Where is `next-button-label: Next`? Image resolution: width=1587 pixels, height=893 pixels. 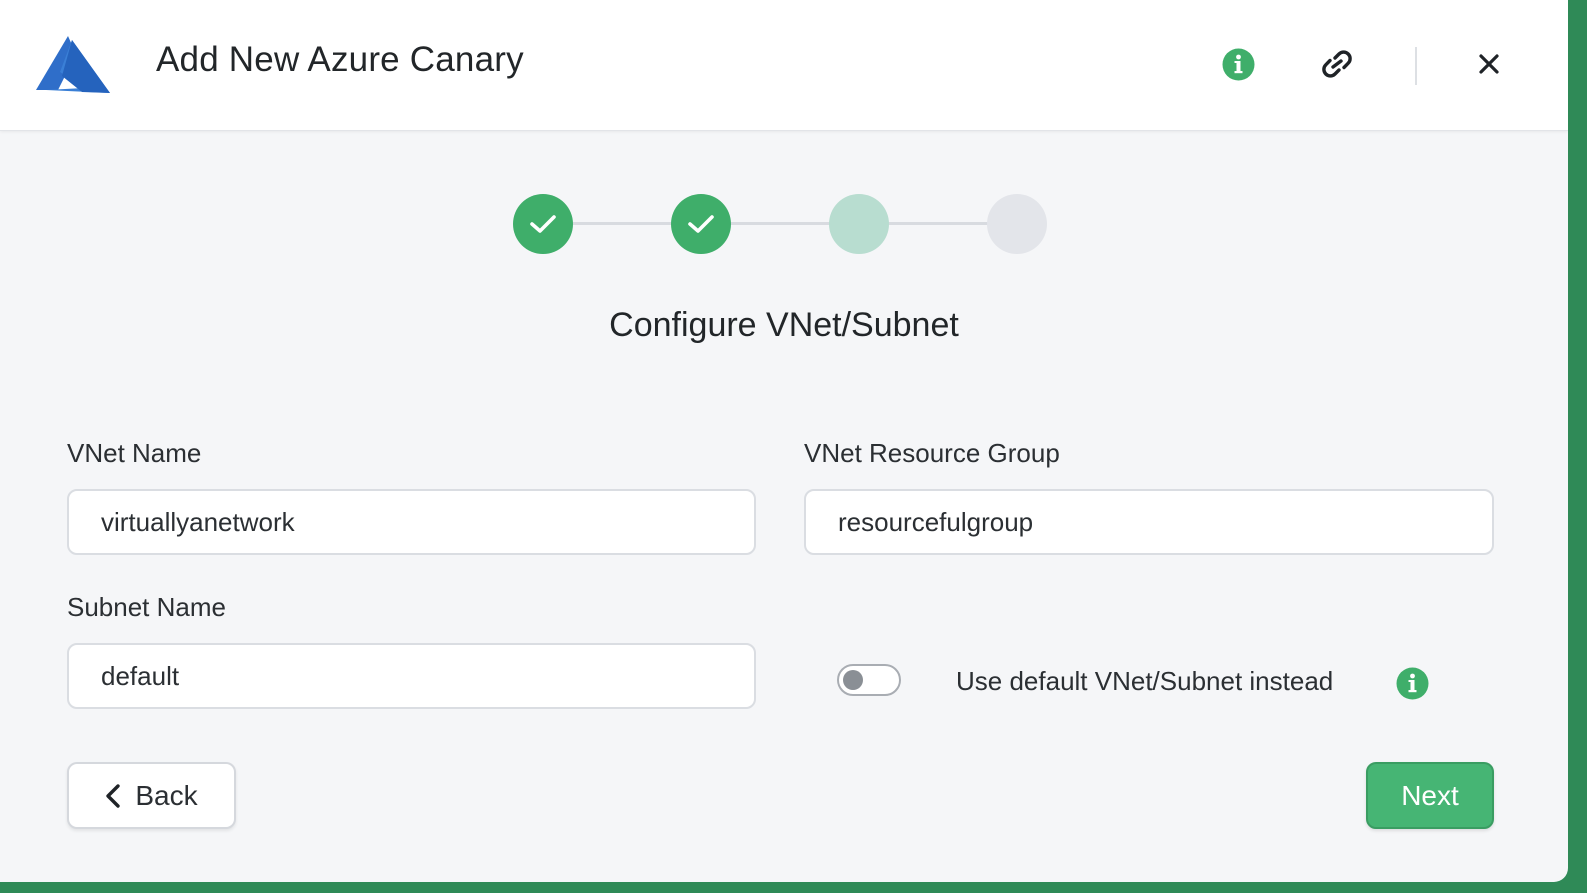 next-button-label: Next is located at coordinates (1430, 795).